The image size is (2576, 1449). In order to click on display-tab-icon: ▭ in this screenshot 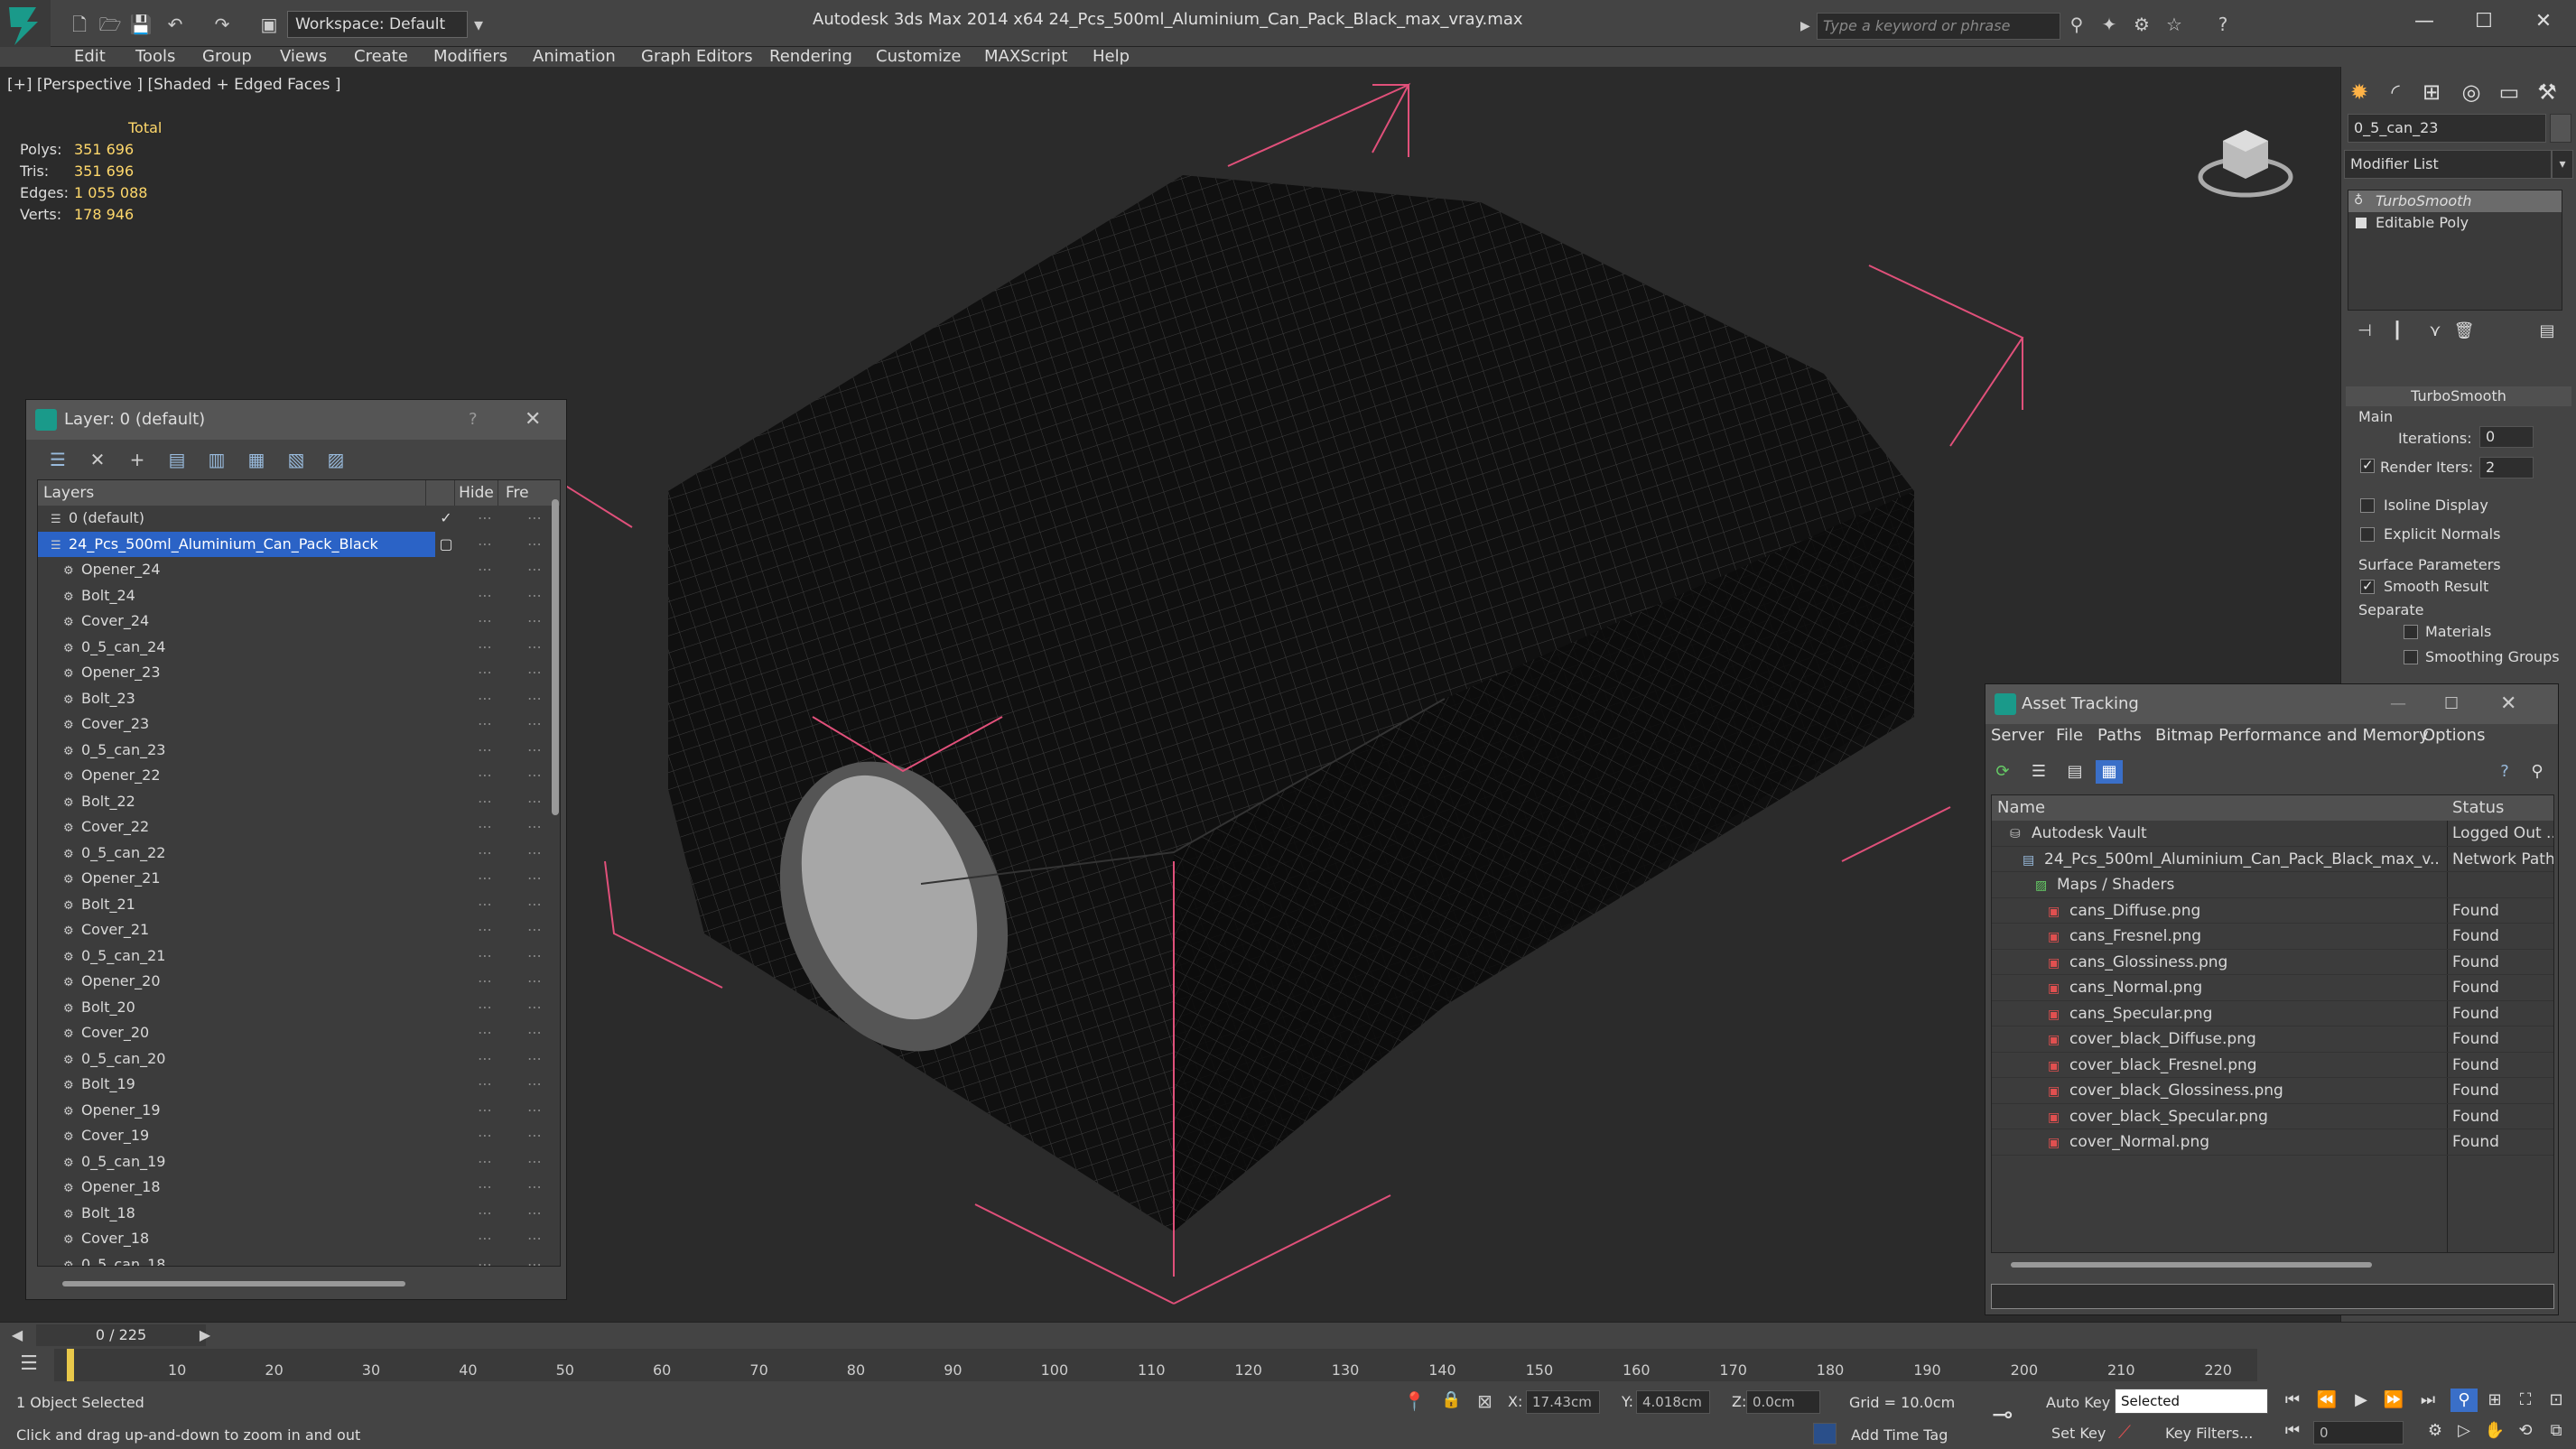, I will do `click(2509, 92)`.